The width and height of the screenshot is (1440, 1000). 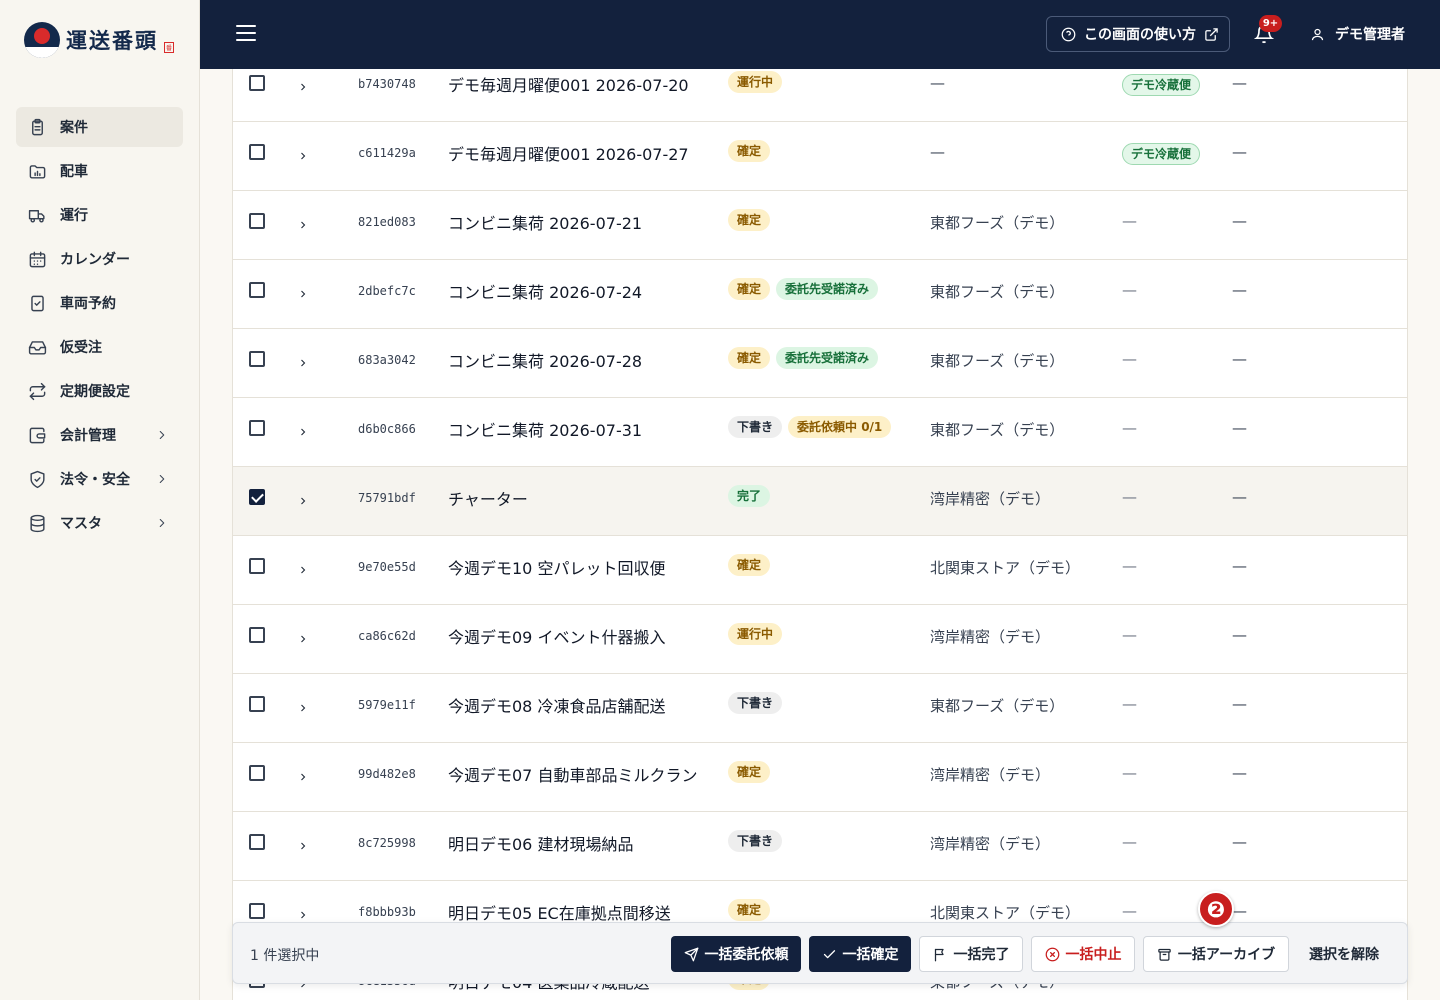 I want to click on table-row: 9e70e55d 今週デモ10 空パレット回収便 確定 北関東ストア（デモ） — —, so click(x=820, y=570).